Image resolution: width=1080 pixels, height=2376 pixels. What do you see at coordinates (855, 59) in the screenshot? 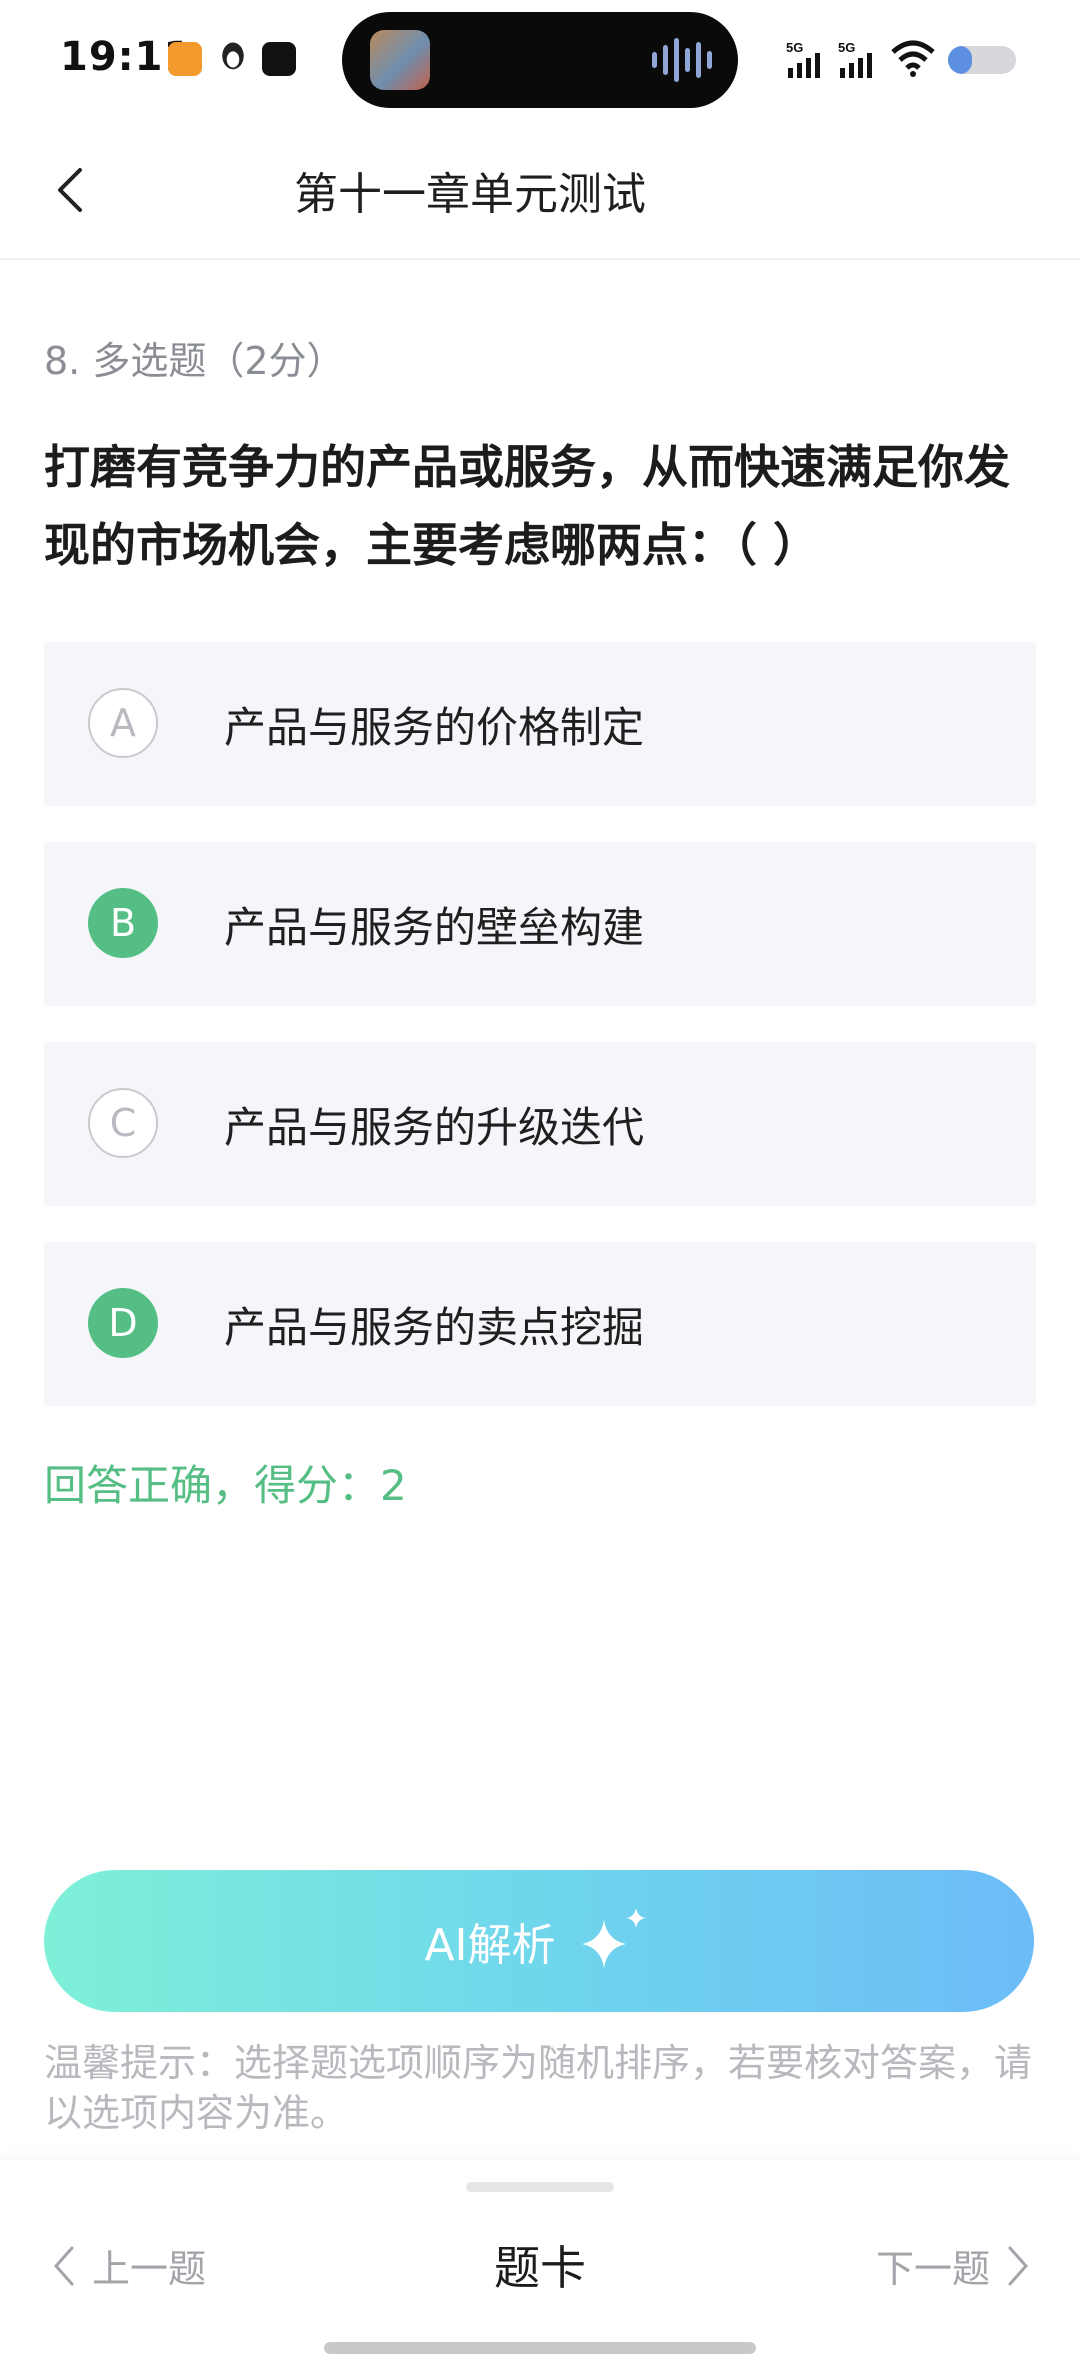
I see `cellular-signal-icon-2: 5G` at bounding box center [855, 59].